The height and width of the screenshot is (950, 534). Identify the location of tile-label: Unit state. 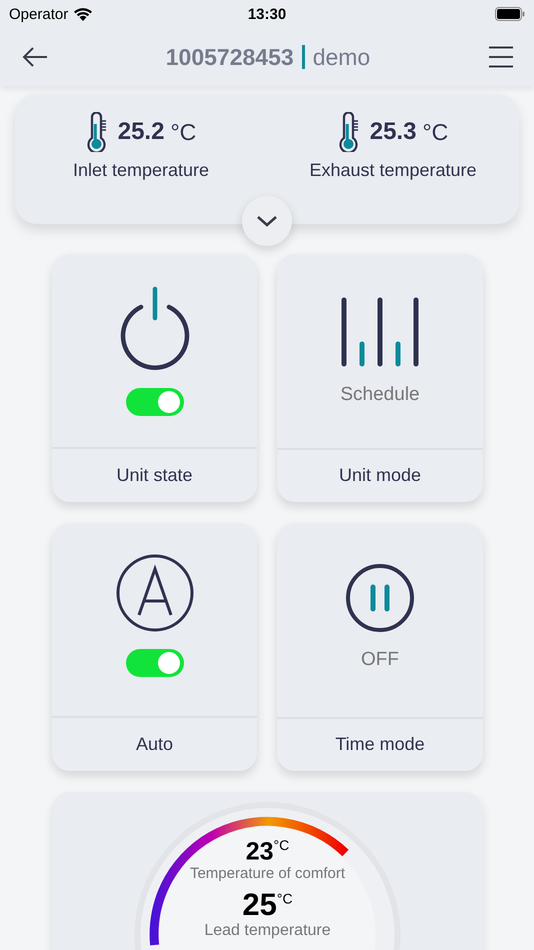
(154, 474).